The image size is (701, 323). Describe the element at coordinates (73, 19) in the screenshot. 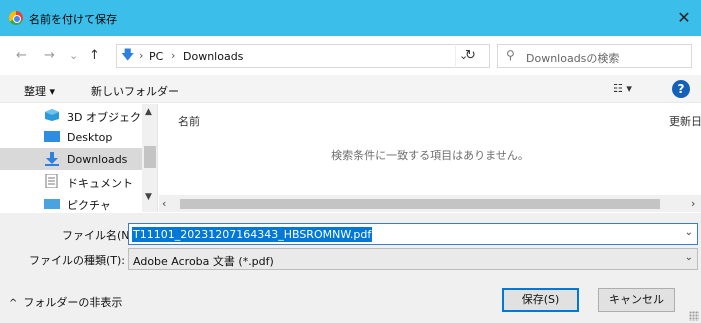

I see `window-title: 名前を付けて保存` at that location.